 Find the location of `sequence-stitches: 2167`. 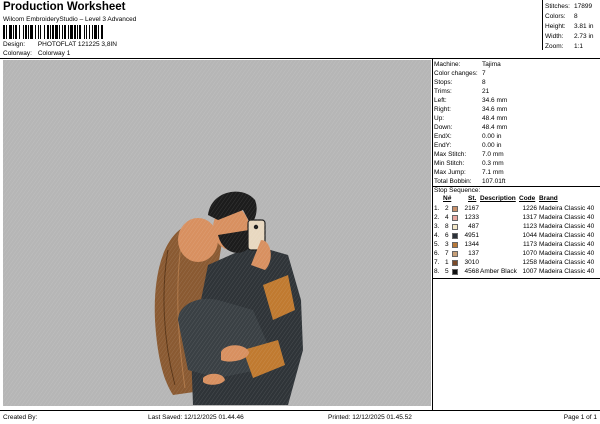

sequence-stitches: 2167 is located at coordinates (471, 208).